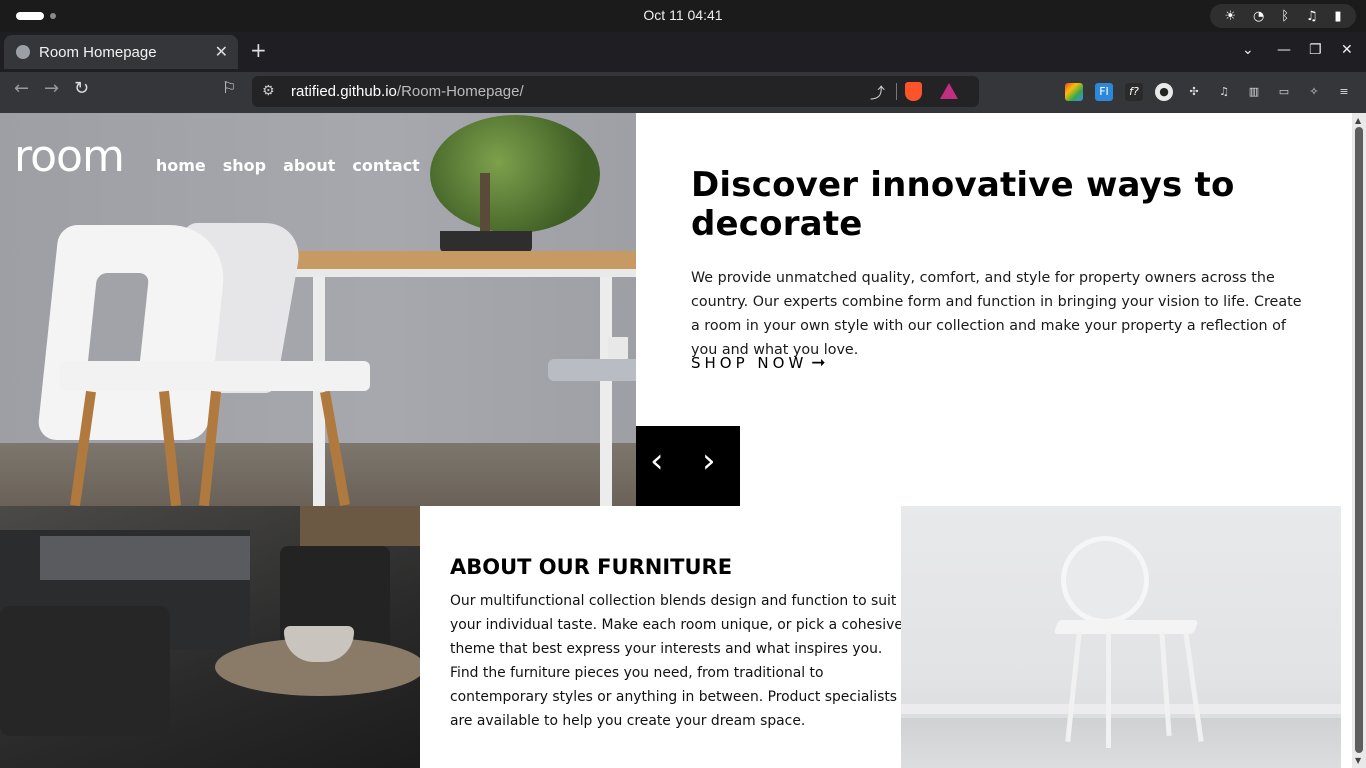 The width and height of the screenshot is (1366, 768). What do you see at coordinates (1338, 16) in the screenshot?
I see `battery-icon: ▮` at bounding box center [1338, 16].